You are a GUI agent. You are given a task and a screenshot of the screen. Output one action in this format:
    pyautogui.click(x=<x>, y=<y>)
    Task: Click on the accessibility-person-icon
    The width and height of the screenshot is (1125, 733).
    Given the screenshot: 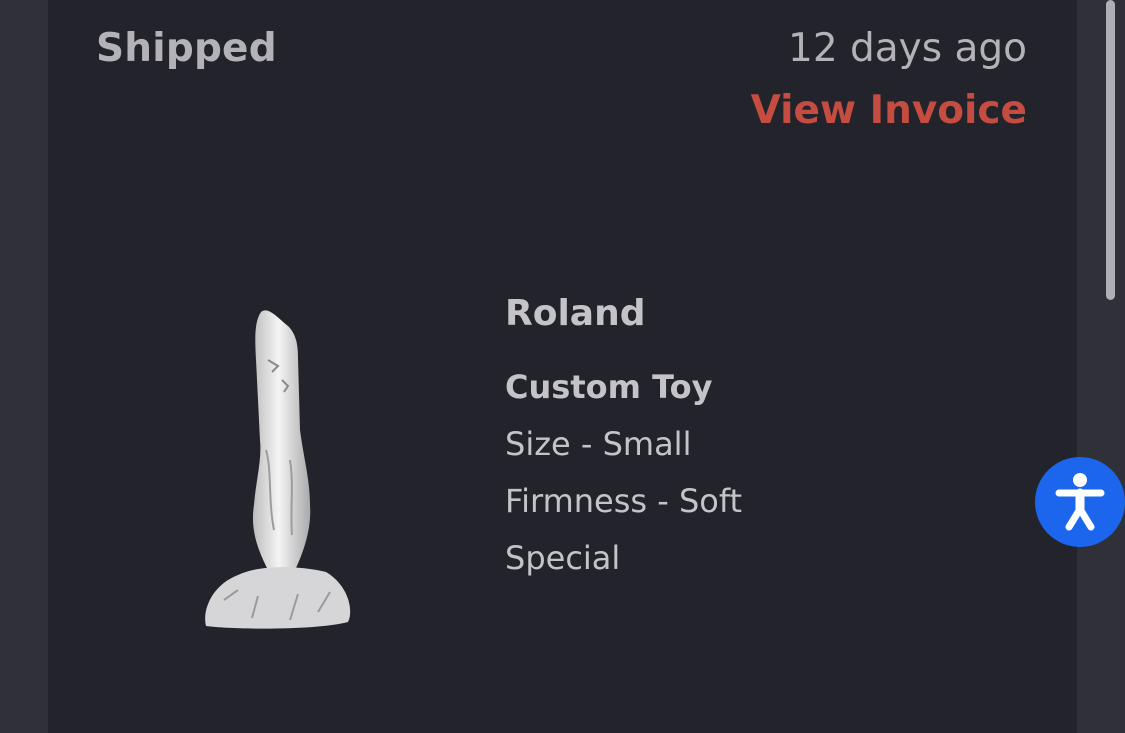 What is the action you would take?
    pyautogui.click(x=1080, y=502)
    